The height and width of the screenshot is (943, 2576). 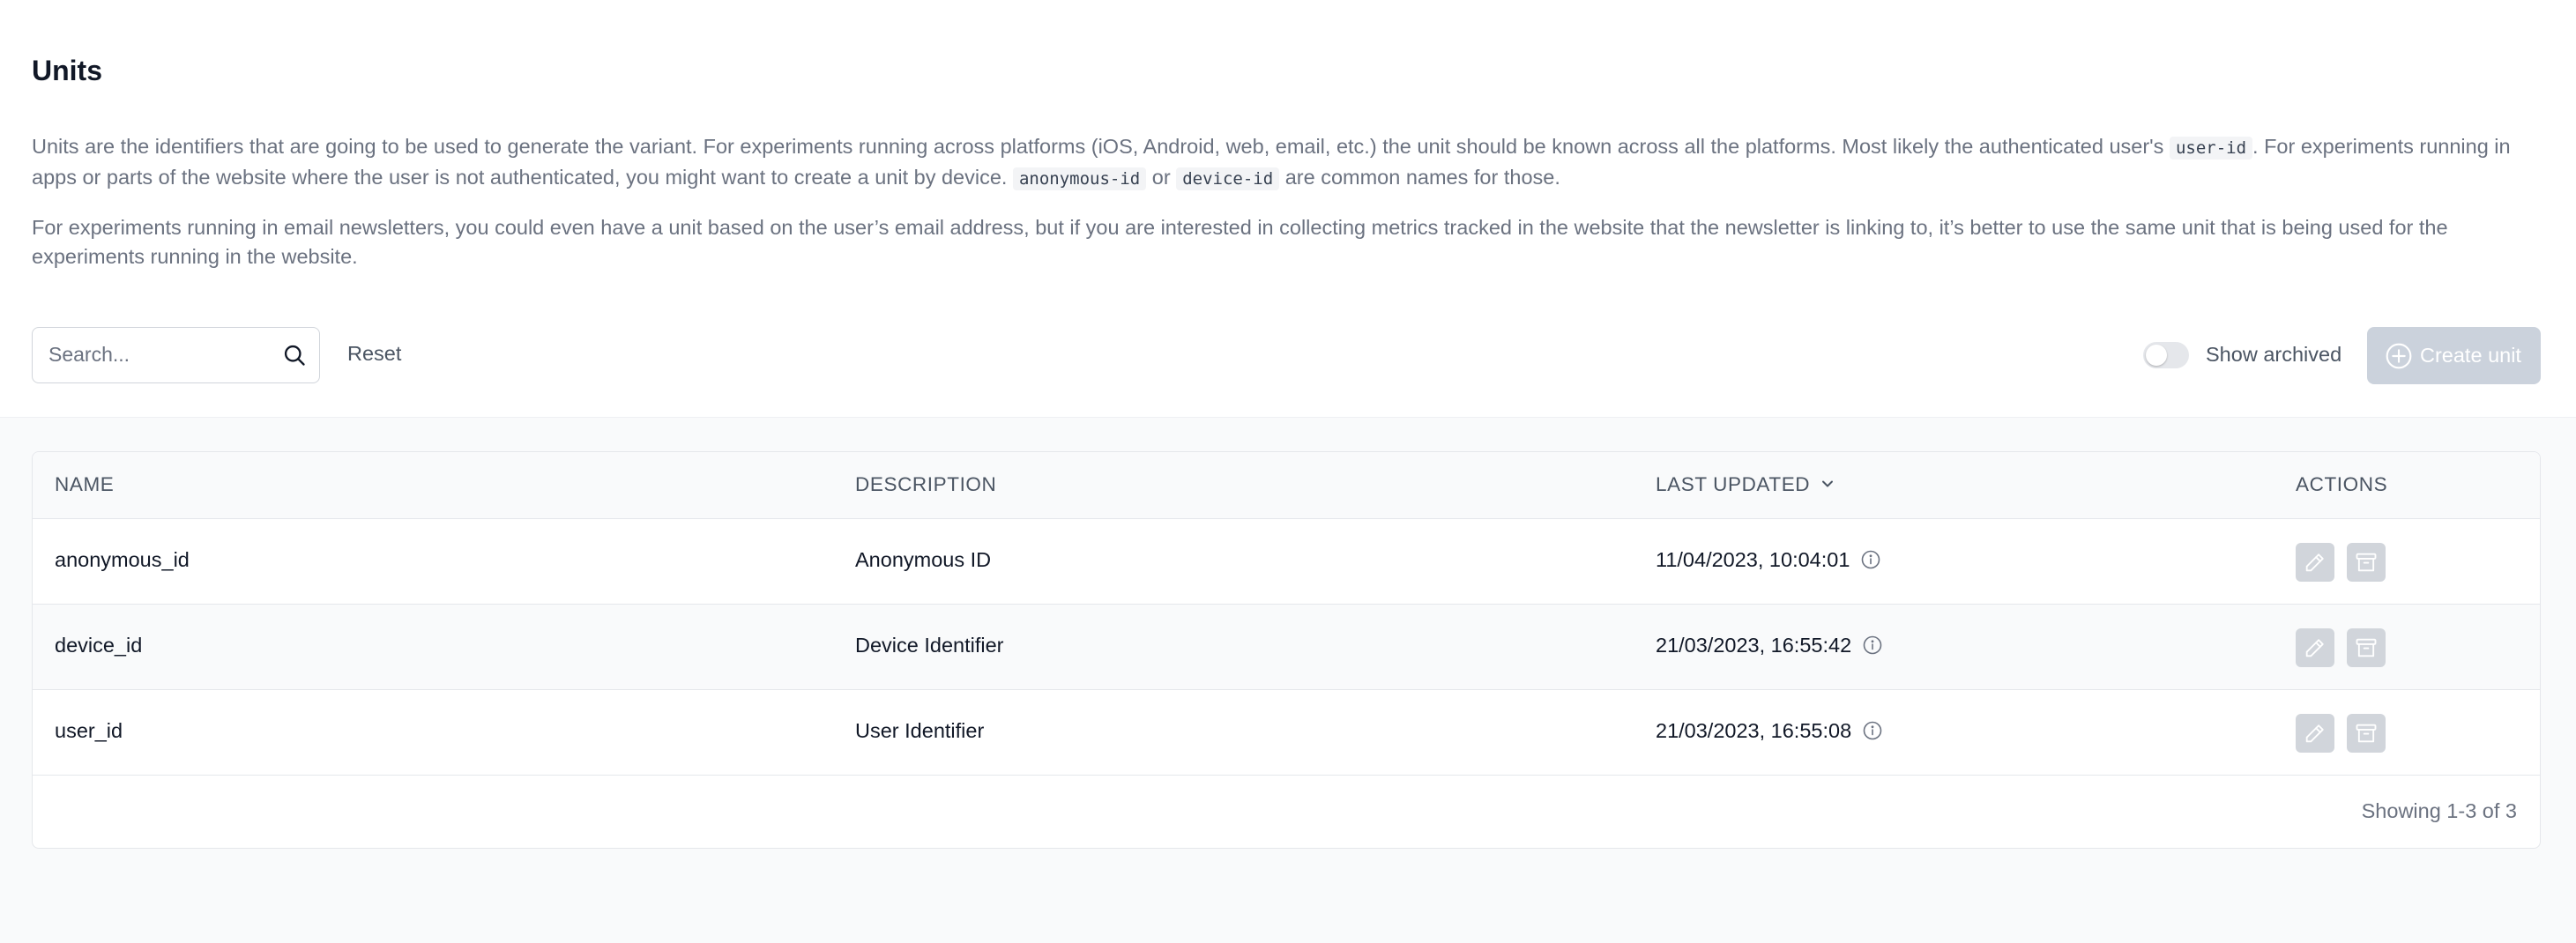 I want to click on unit-name: anonymous_id, so click(x=122, y=559).